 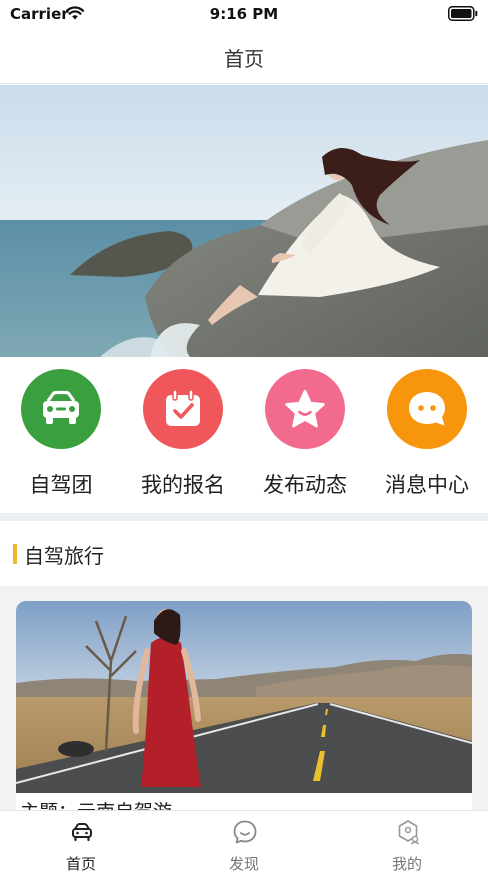 I want to click on tab-home: 首页, so click(x=81, y=842).